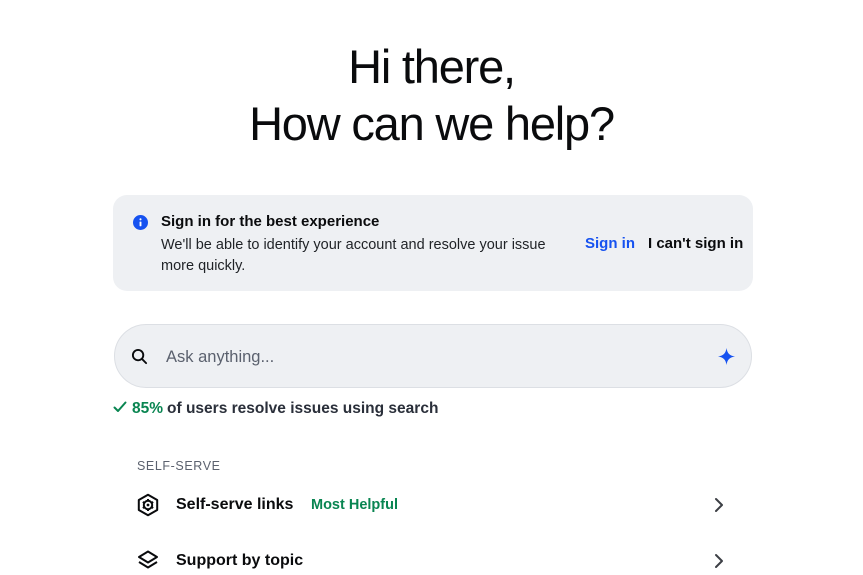 The width and height of the screenshot is (863, 575). I want to click on support-by-topic-label: Support by topic, so click(240, 560).